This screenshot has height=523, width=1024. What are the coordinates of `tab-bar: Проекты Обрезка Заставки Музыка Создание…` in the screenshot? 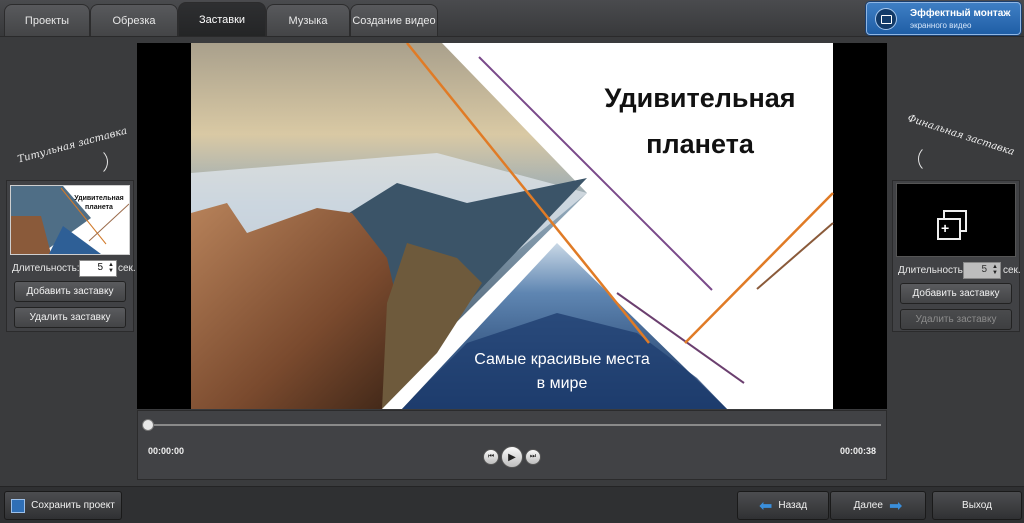 It's located at (512, 18).